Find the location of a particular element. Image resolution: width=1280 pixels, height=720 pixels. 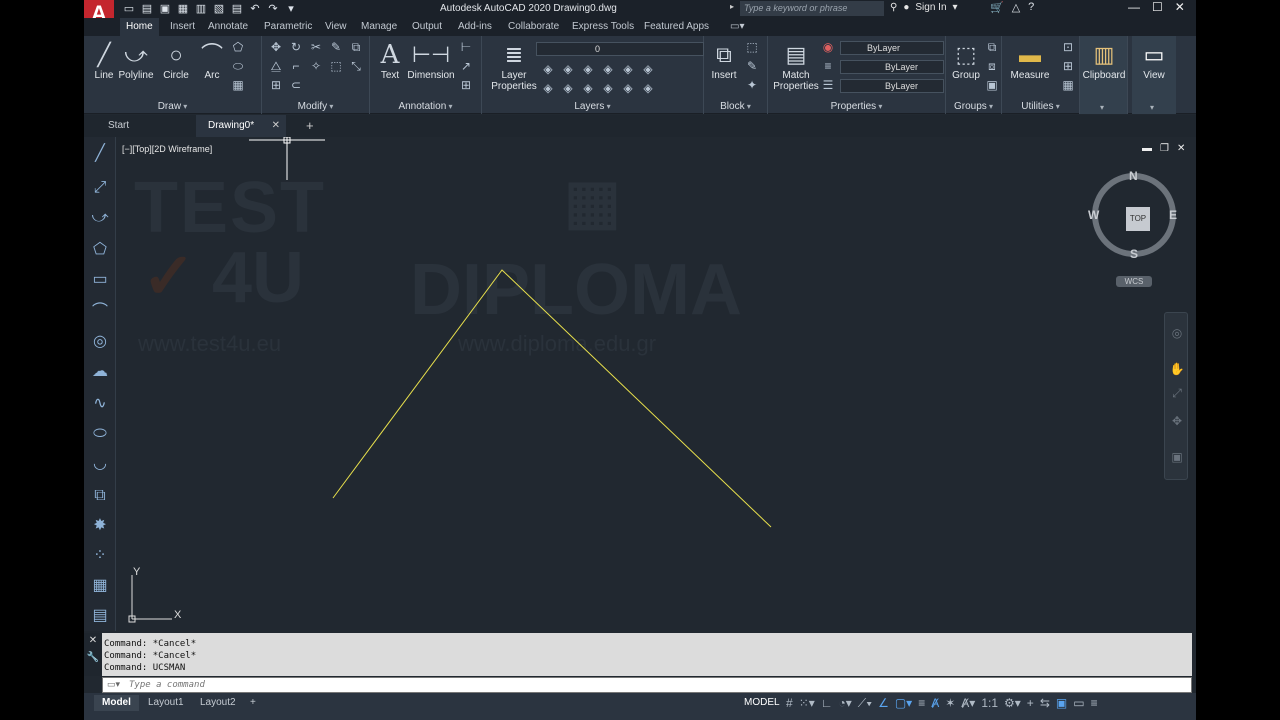

scale-icon: ⤡ is located at coordinates (356, 66).